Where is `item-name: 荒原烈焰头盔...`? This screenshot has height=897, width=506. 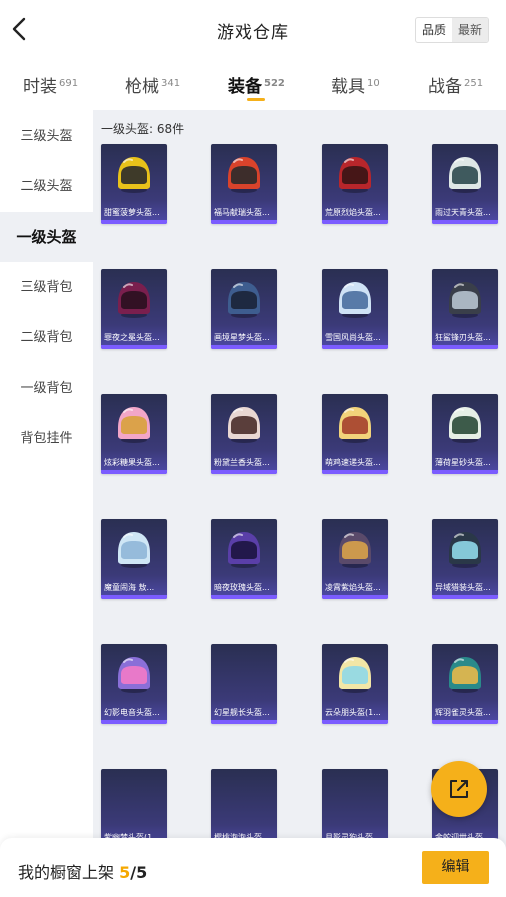
item-name: 荒原烈焰头盔... is located at coordinates (353, 212).